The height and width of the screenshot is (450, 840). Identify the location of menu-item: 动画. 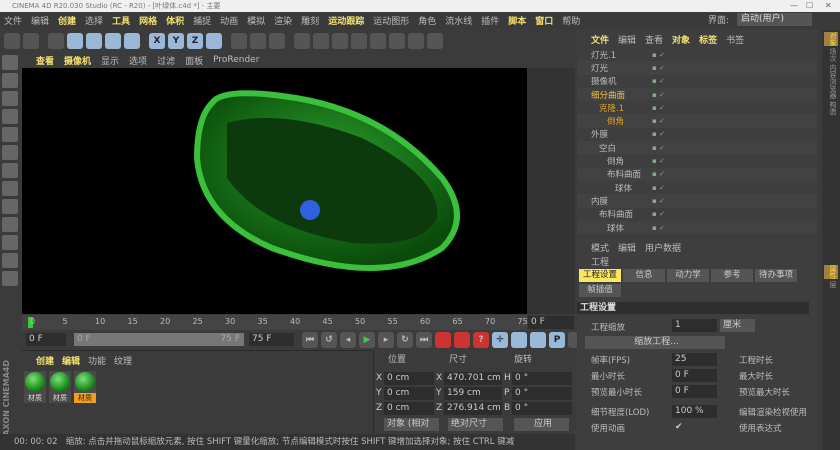
(229, 20).